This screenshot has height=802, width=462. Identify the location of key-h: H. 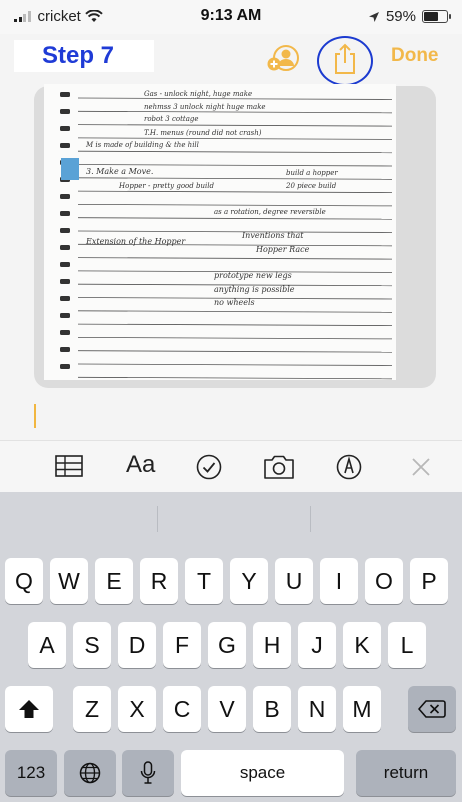
(272, 645).